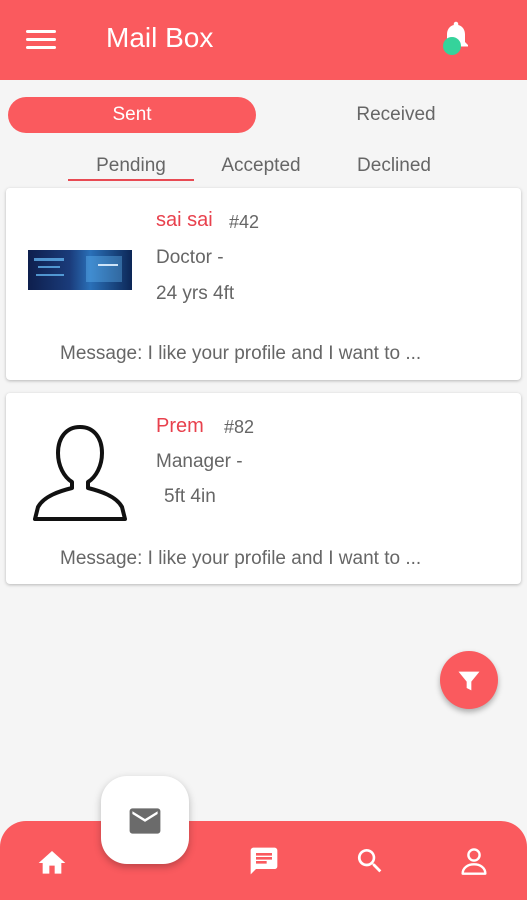 The width and height of the screenshot is (527, 900). Describe the element at coordinates (261, 166) in the screenshot. I see `subtab-accepted: Accepted` at that location.